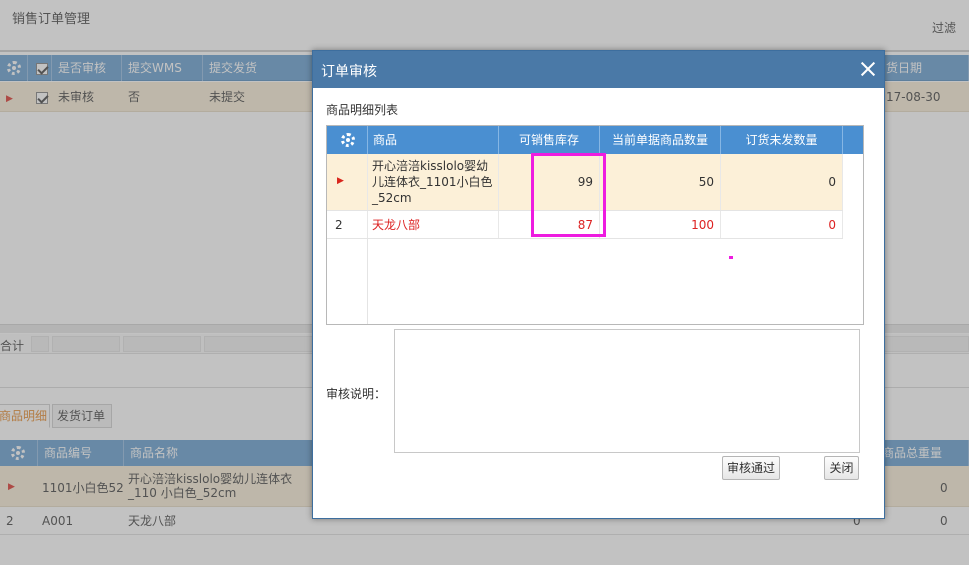 This screenshot has height=565, width=969. I want to click on grid-settings-gear-icon, so click(347, 140).